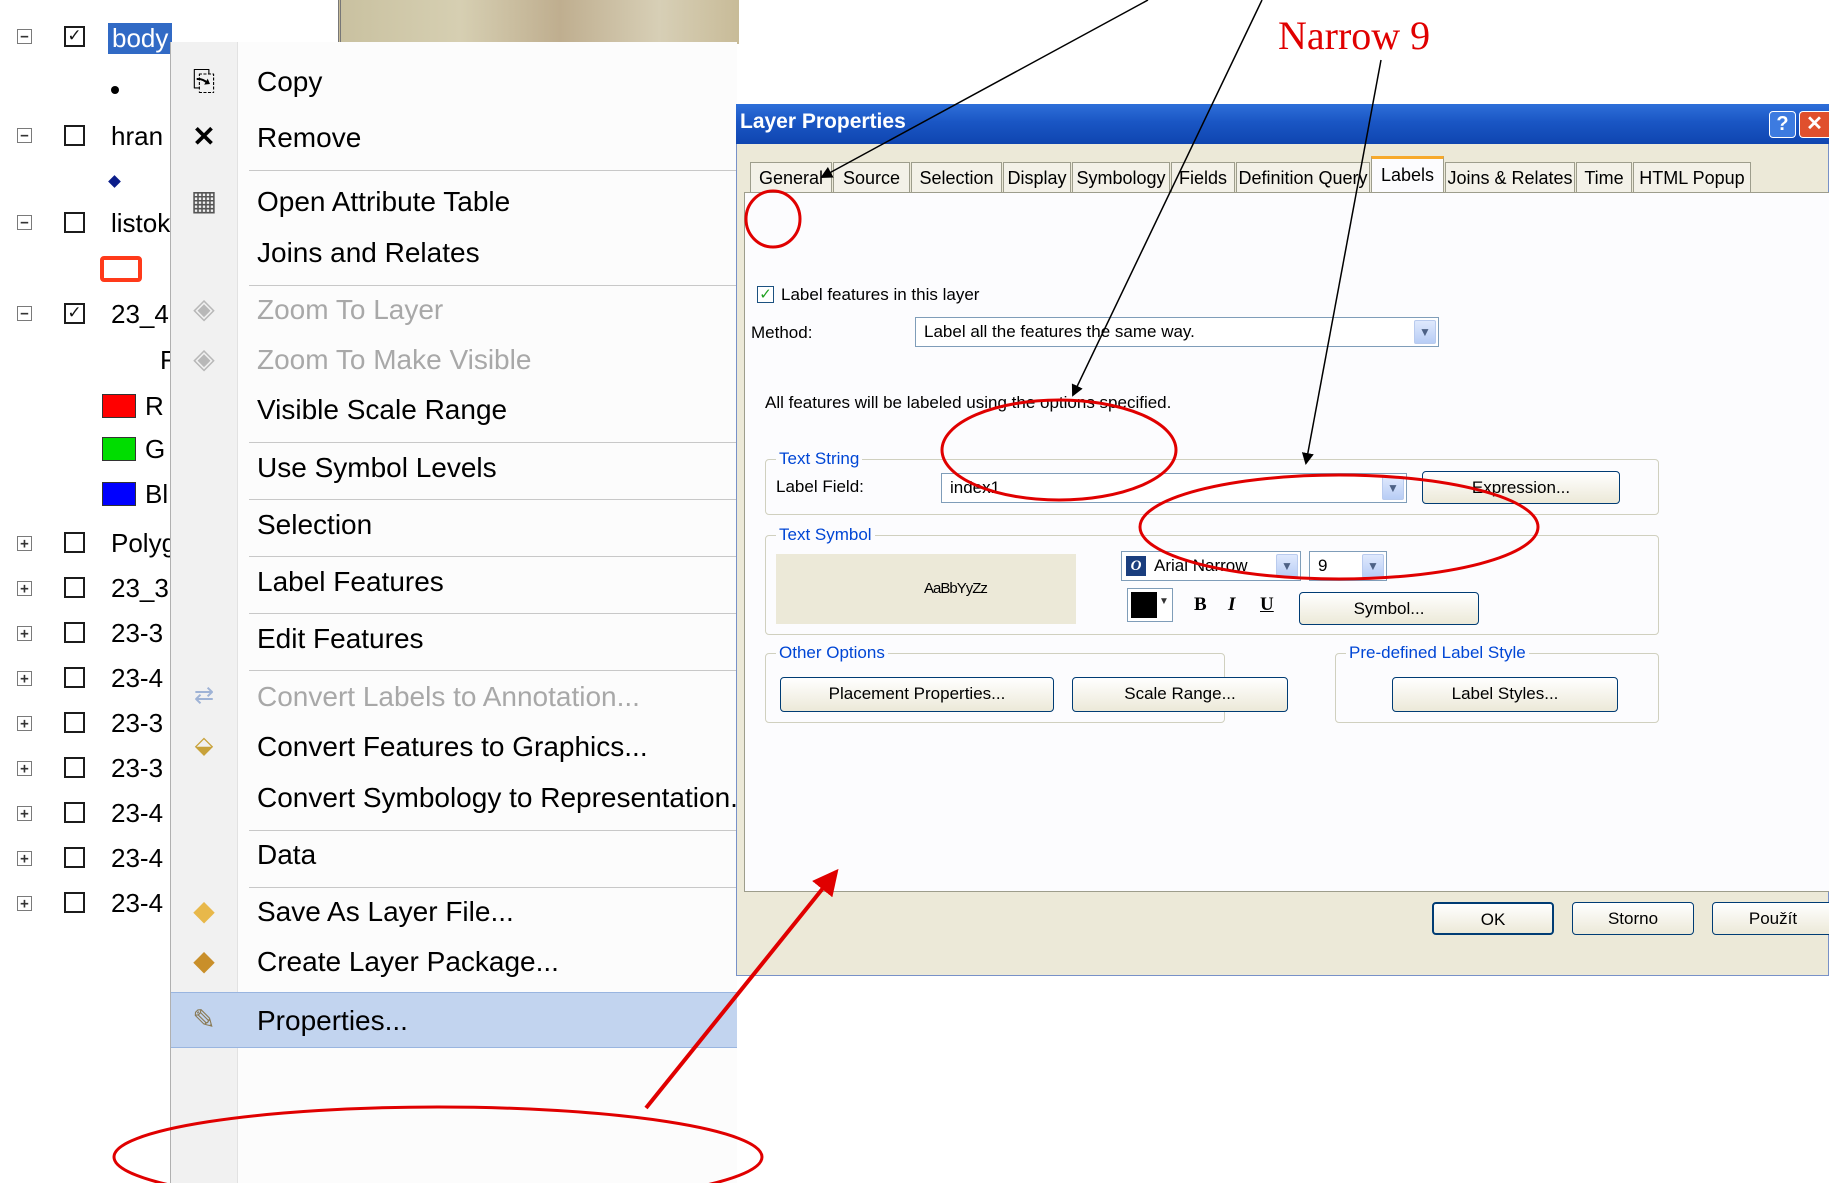 This screenshot has width=1829, height=1183. Describe the element at coordinates (1059, 450) in the screenshot. I see `label-field-highlight-ellipse` at that location.